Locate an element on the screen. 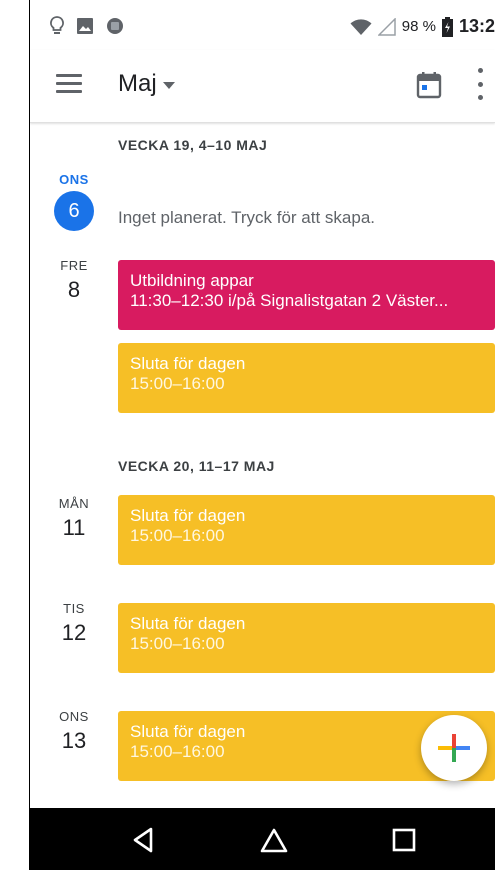 Image resolution: width=495 pixels, height=870 pixels. recents-icon is located at coordinates (404, 840).